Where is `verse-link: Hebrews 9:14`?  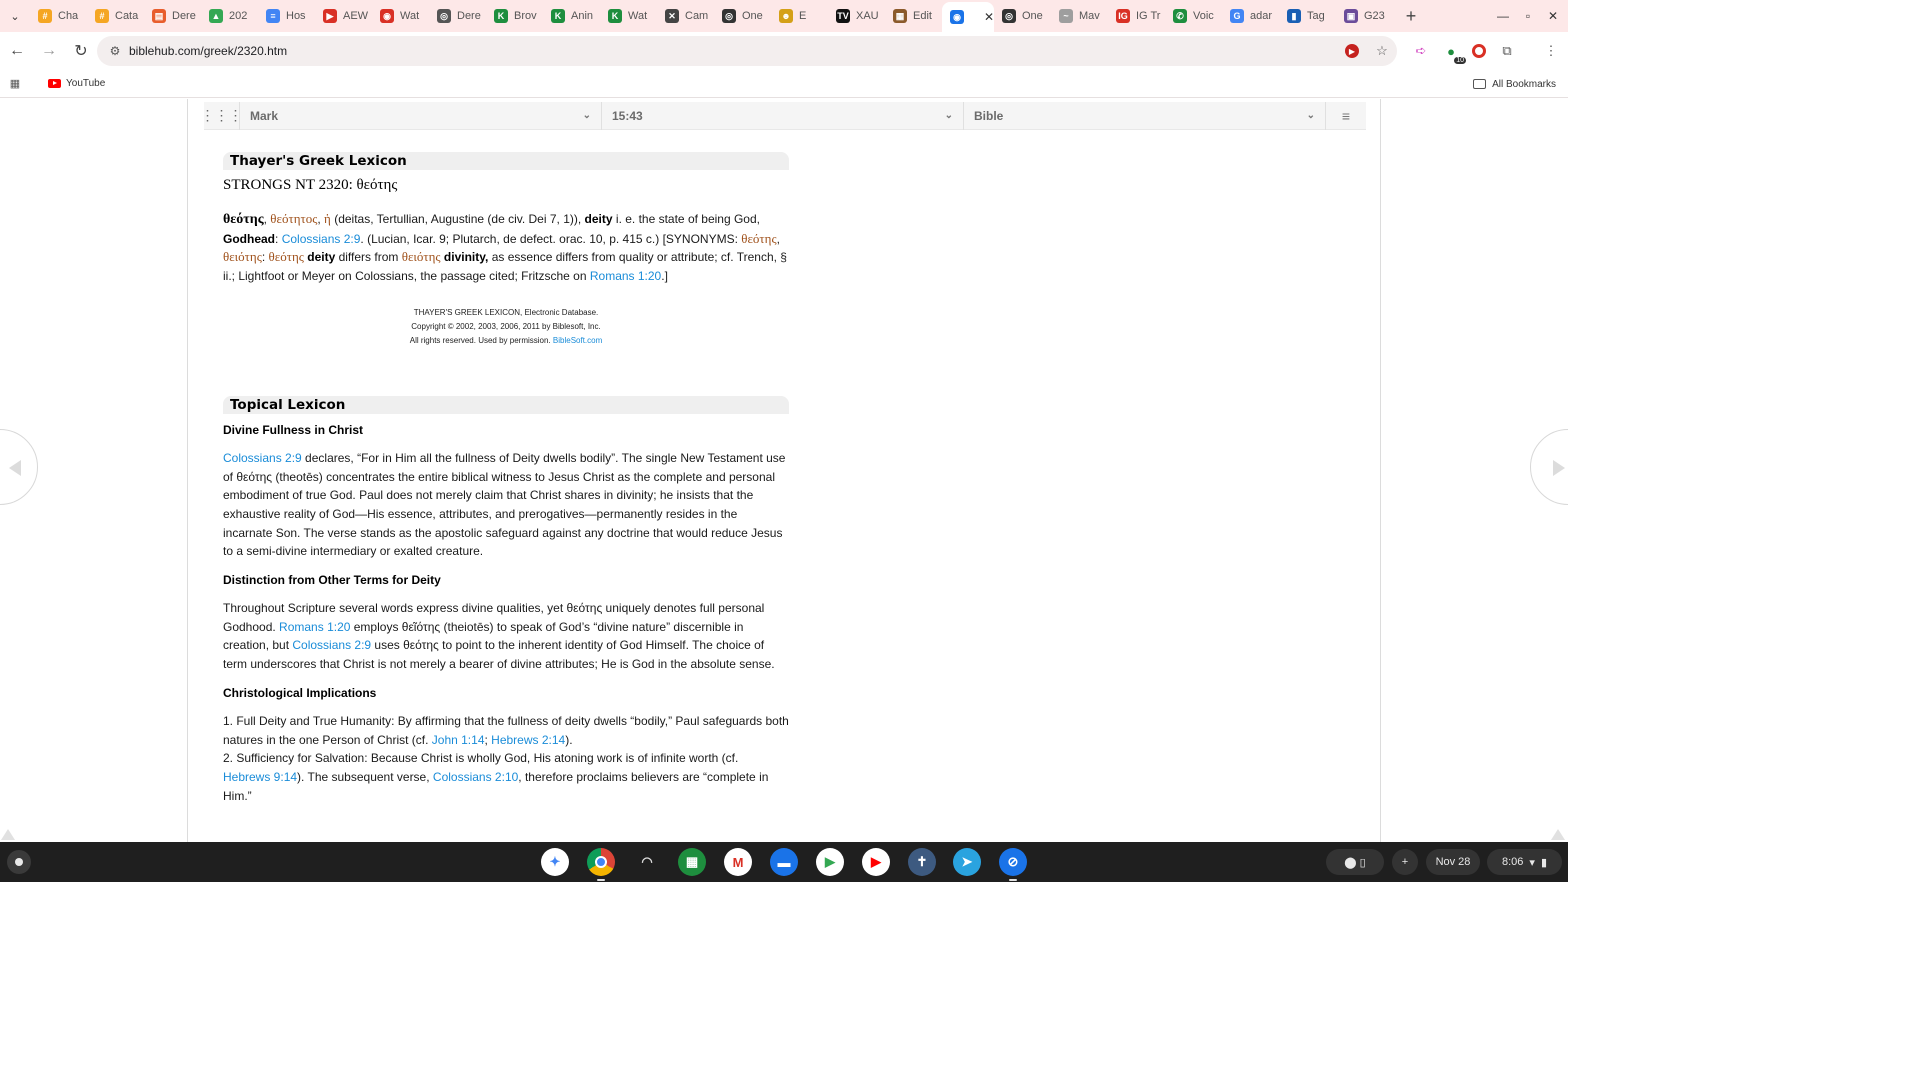 verse-link: Hebrews 9:14 is located at coordinates (260, 777).